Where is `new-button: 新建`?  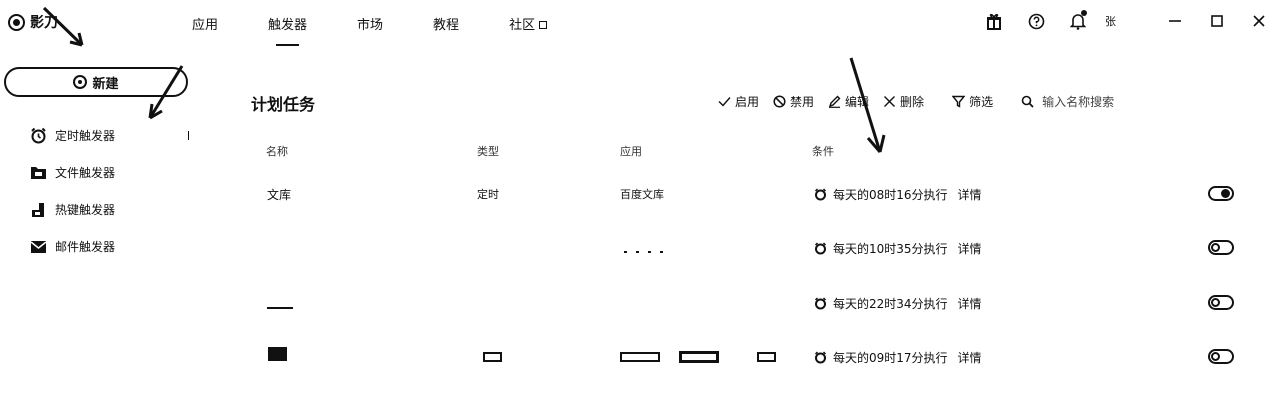 new-button: 新建 is located at coordinates (96, 82).